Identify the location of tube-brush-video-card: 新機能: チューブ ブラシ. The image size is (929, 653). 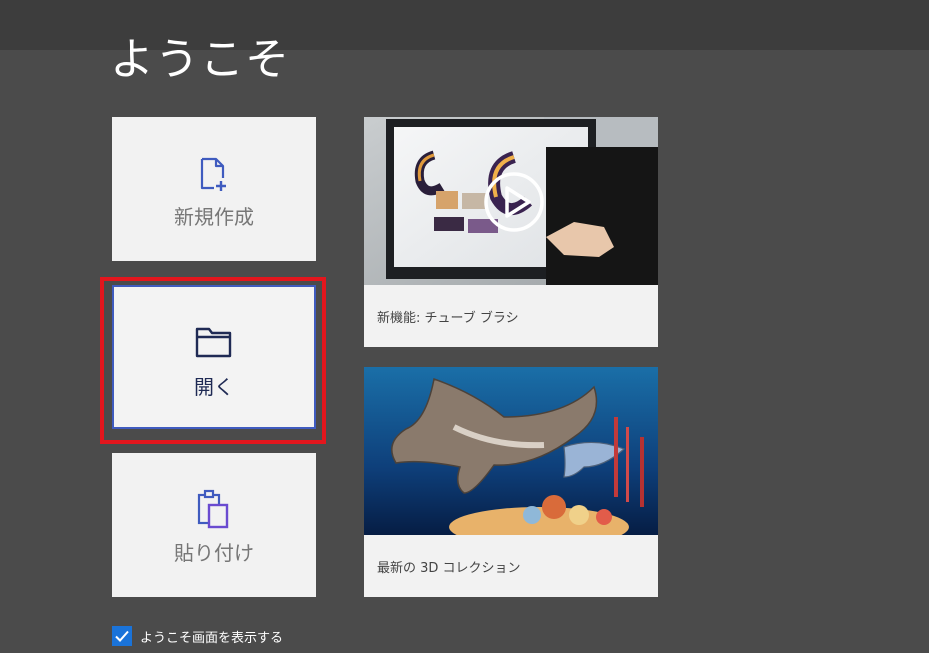
(511, 232).